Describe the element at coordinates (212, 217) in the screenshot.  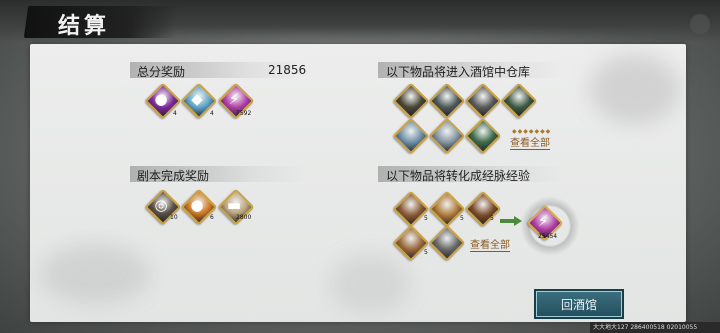
I see `item-quantity: 6` at that location.